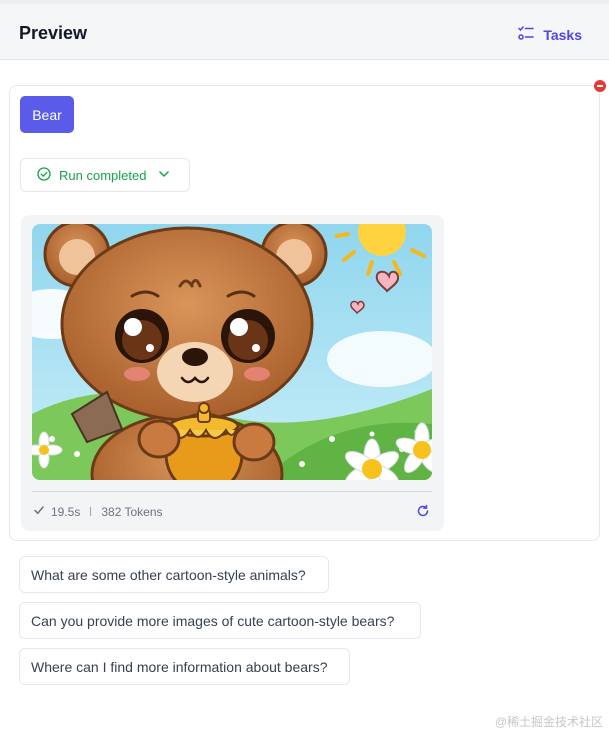  I want to click on prompt-tag: Bear, so click(47, 114).